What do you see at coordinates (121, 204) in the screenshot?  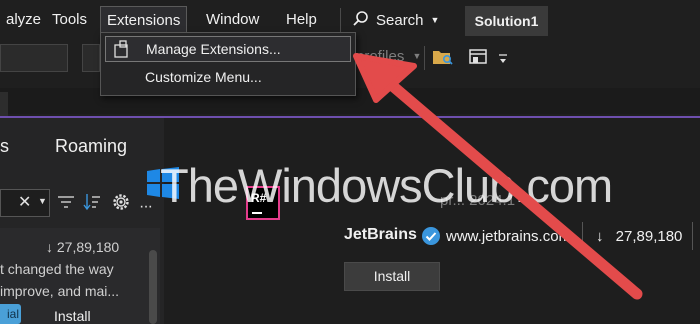 I see `gear-icon` at bounding box center [121, 204].